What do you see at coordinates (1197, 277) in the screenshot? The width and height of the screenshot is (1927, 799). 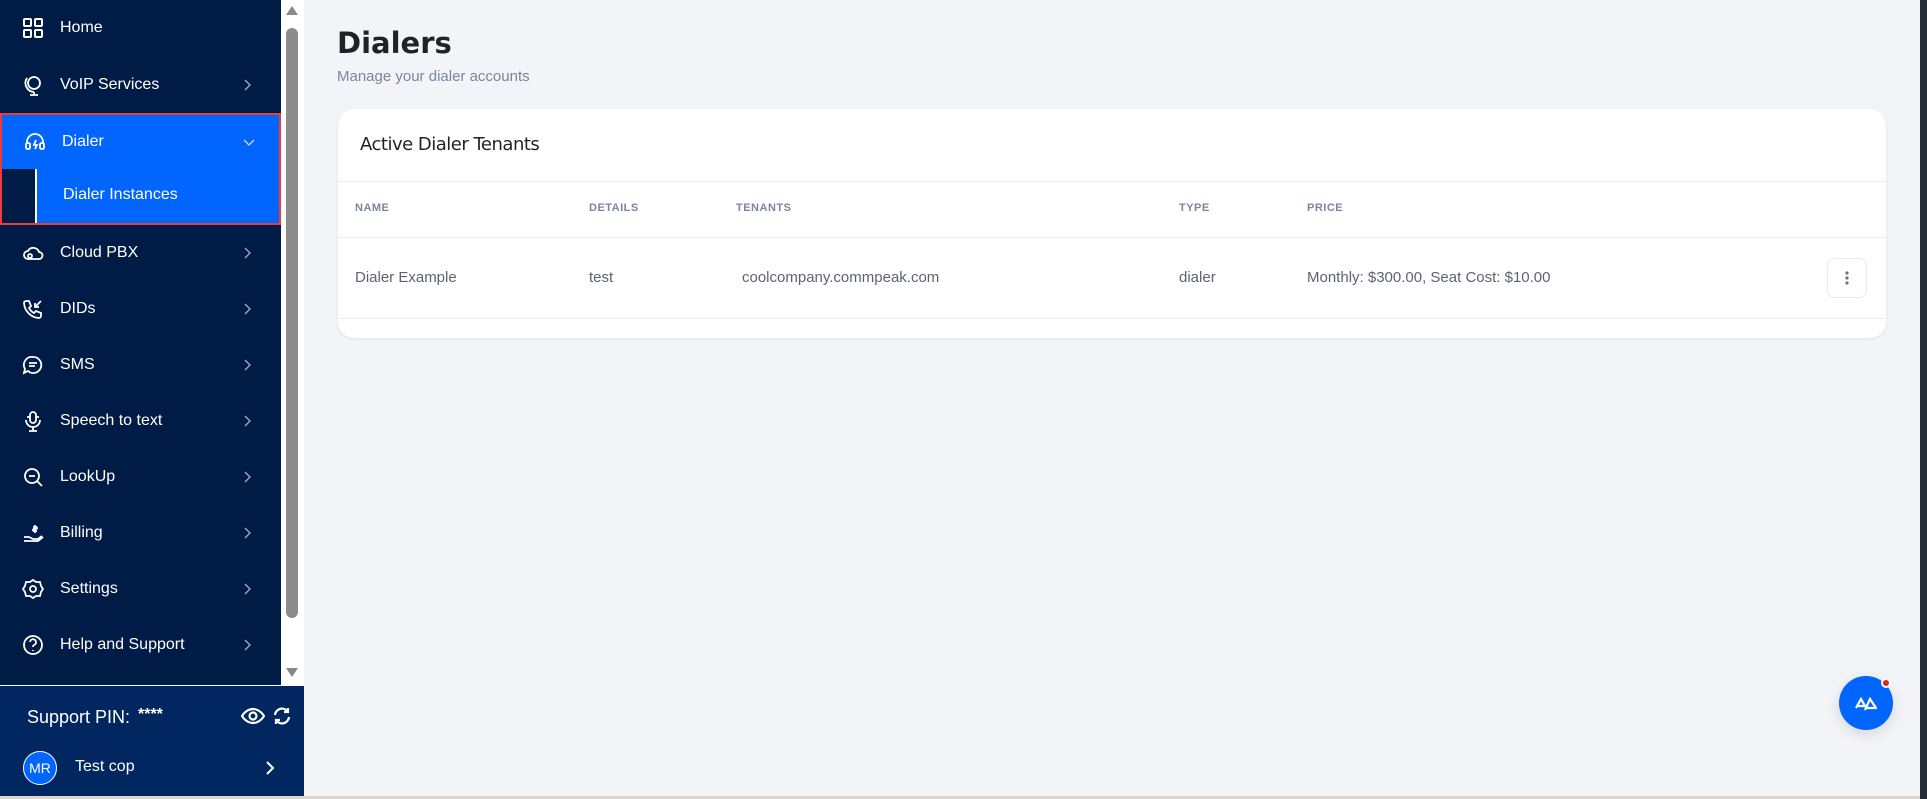 I see `cell-type: dialer` at bounding box center [1197, 277].